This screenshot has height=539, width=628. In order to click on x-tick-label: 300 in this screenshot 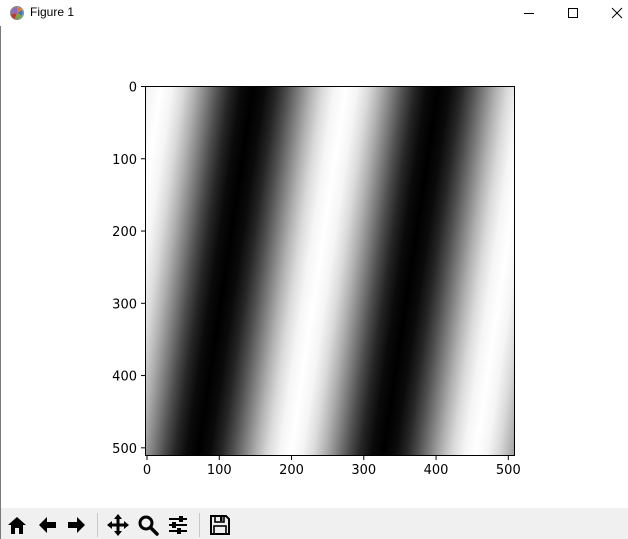, I will do `click(363, 470)`.